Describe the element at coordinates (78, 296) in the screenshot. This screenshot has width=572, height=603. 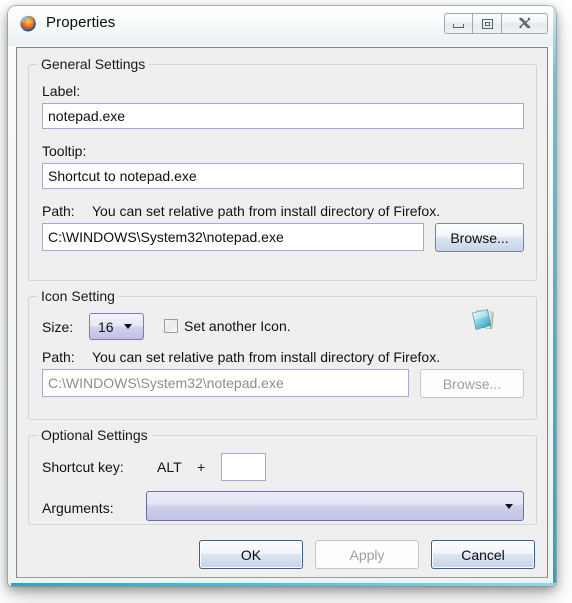
I see `icon-setting-title: Icon Setting` at that location.